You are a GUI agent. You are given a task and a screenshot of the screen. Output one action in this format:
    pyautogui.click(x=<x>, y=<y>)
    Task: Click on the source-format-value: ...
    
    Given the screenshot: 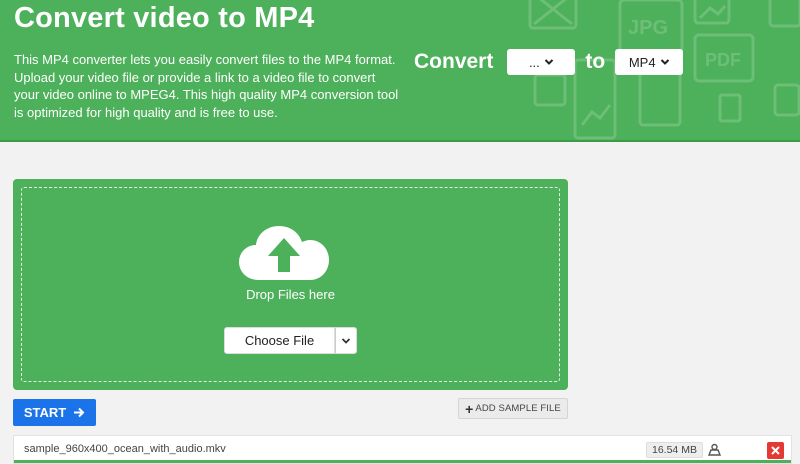 What is the action you would take?
    pyautogui.click(x=534, y=62)
    